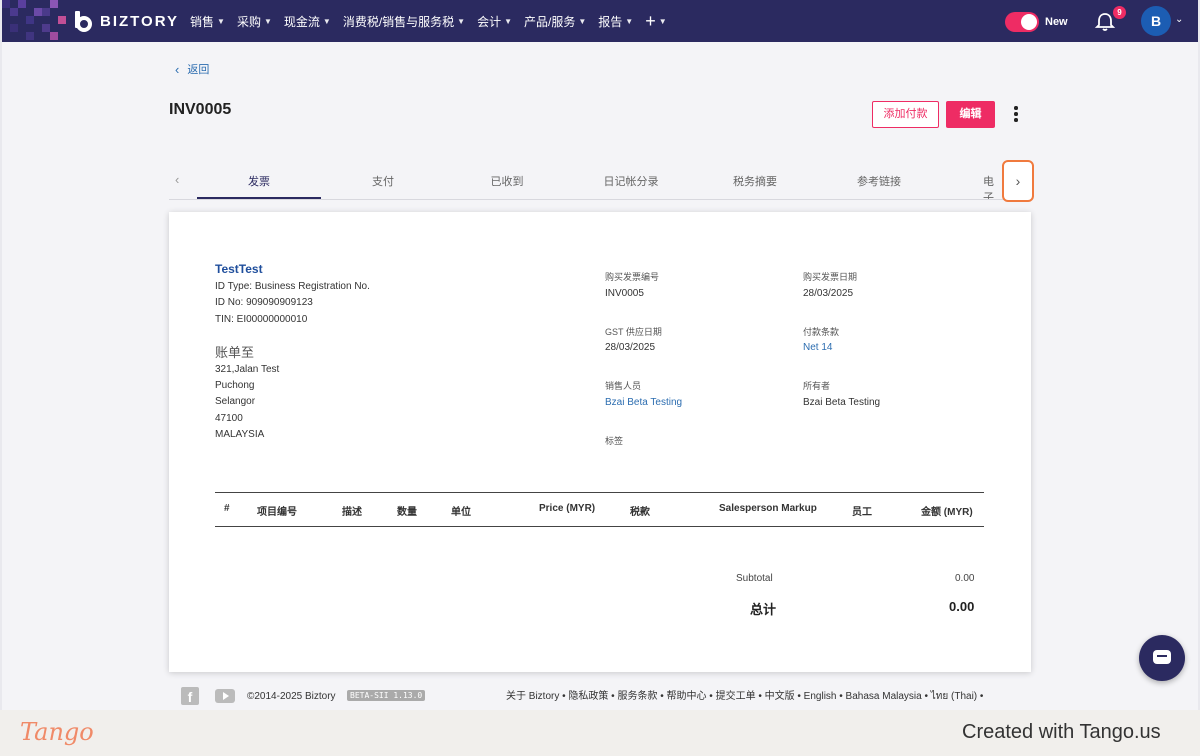 This screenshot has height=756, width=1200. I want to click on menu-label: 产品/服务, so click(550, 21).